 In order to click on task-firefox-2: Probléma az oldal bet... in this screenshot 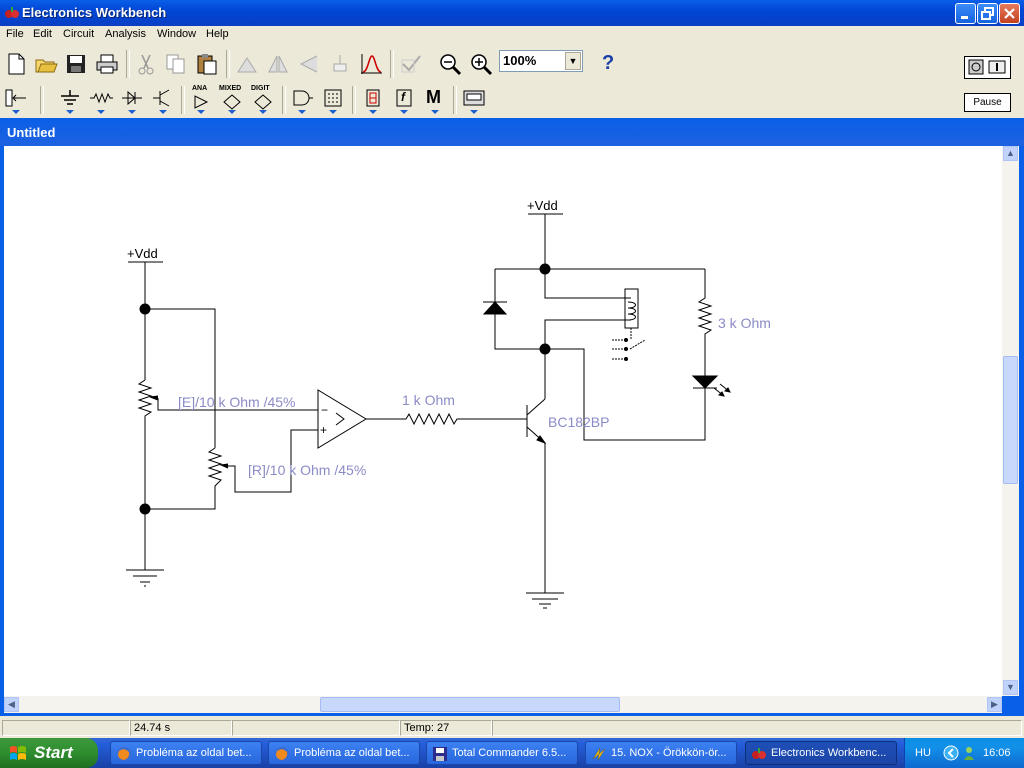, I will do `click(344, 753)`.